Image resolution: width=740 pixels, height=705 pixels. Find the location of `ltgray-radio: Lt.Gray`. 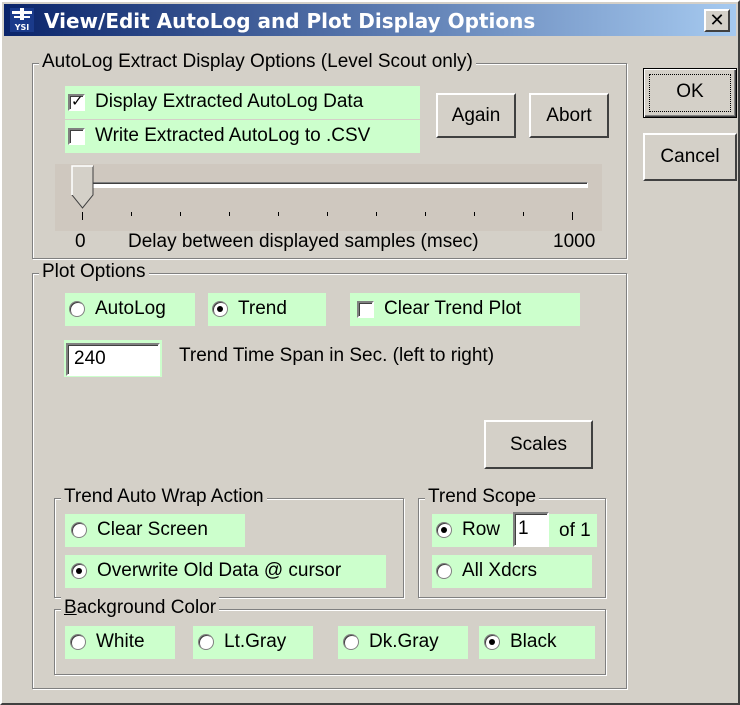

ltgray-radio: Lt.Gray is located at coordinates (242, 642).